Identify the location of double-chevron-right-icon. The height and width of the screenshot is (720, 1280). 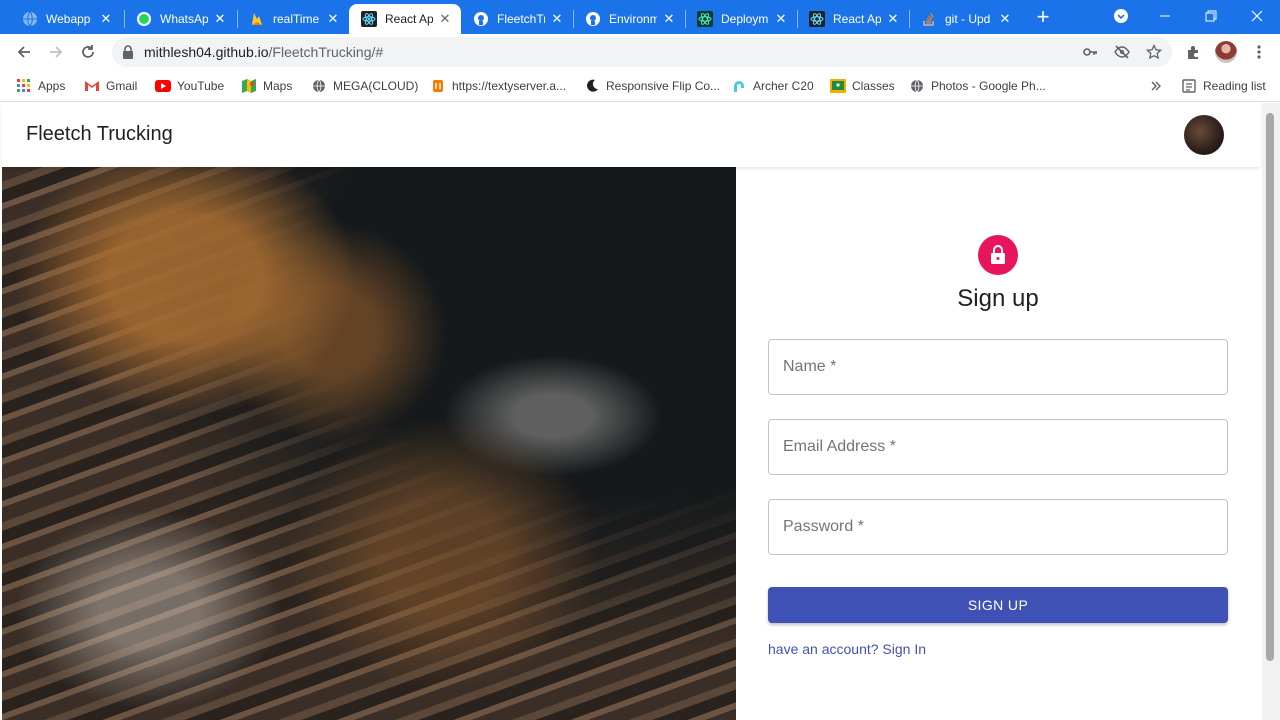
(1156, 86).